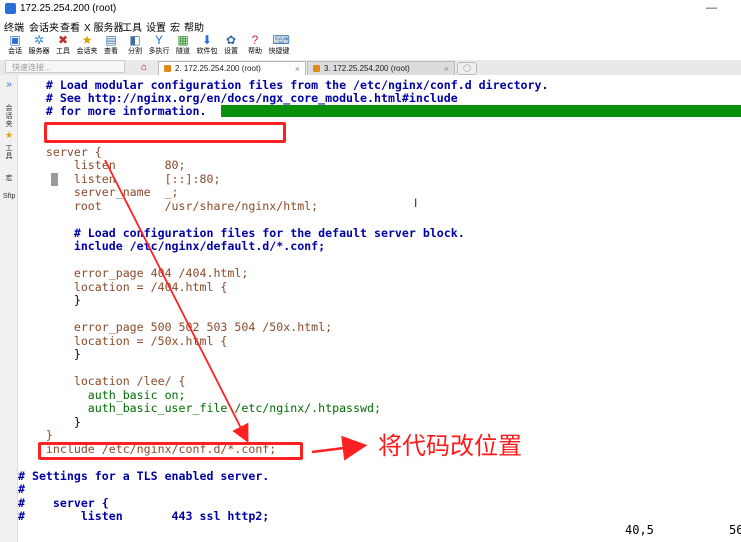 The image size is (741, 542). Describe the element at coordinates (339, 448) in the screenshot. I see `note-arrow` at that location.